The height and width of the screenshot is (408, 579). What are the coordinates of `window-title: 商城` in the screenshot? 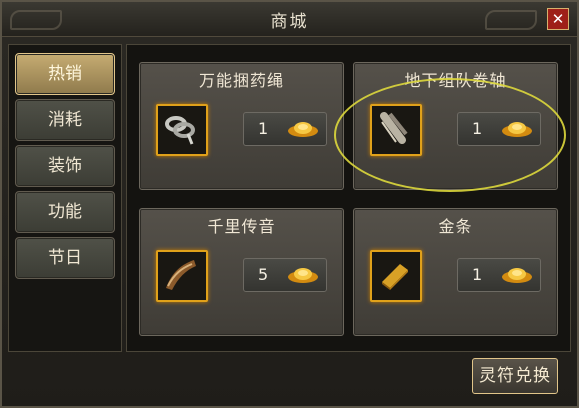 It's located at (289, 22).